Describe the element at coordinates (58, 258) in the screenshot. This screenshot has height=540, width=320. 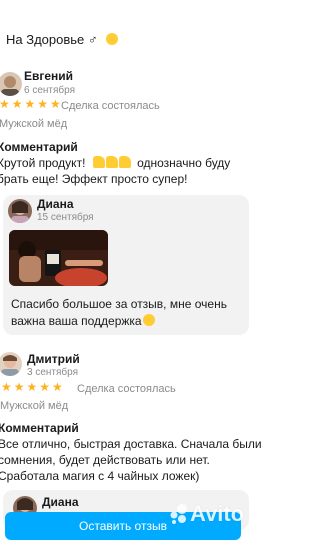
I see `reply-photo` at that location.